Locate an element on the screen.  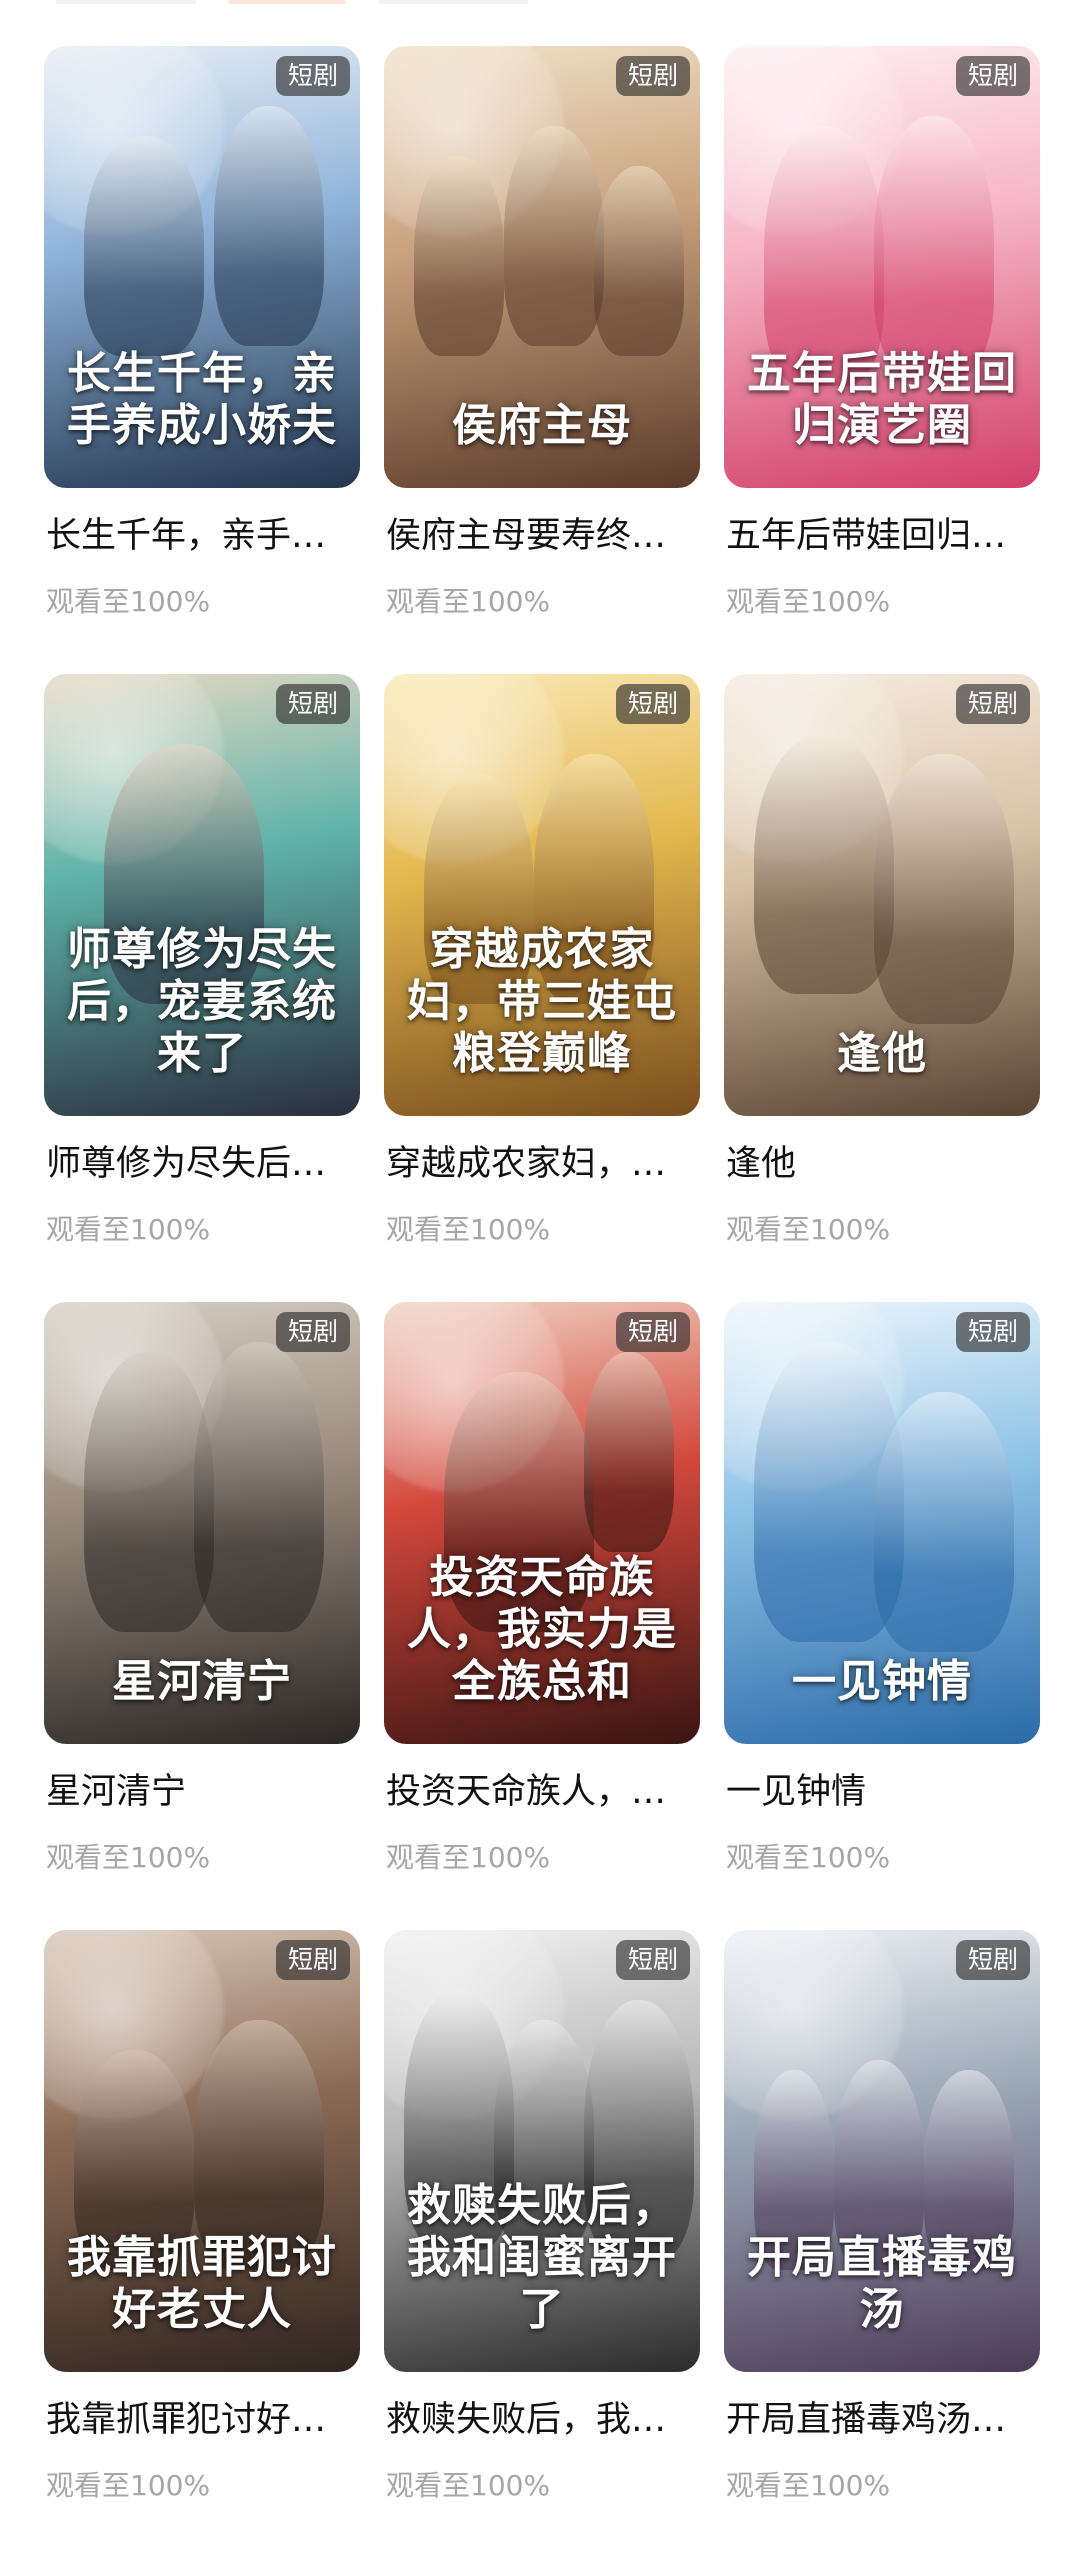
drama-card: 星河清宁 短剧星河清宁观看至100% is located at coordinates (202, 1616).